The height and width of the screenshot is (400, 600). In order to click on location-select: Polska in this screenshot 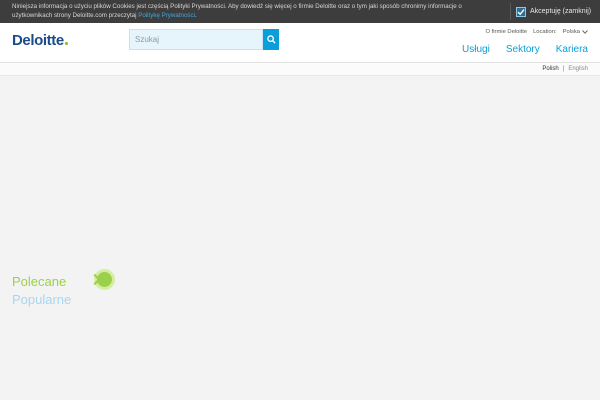, I will do `click(575, 32)`.